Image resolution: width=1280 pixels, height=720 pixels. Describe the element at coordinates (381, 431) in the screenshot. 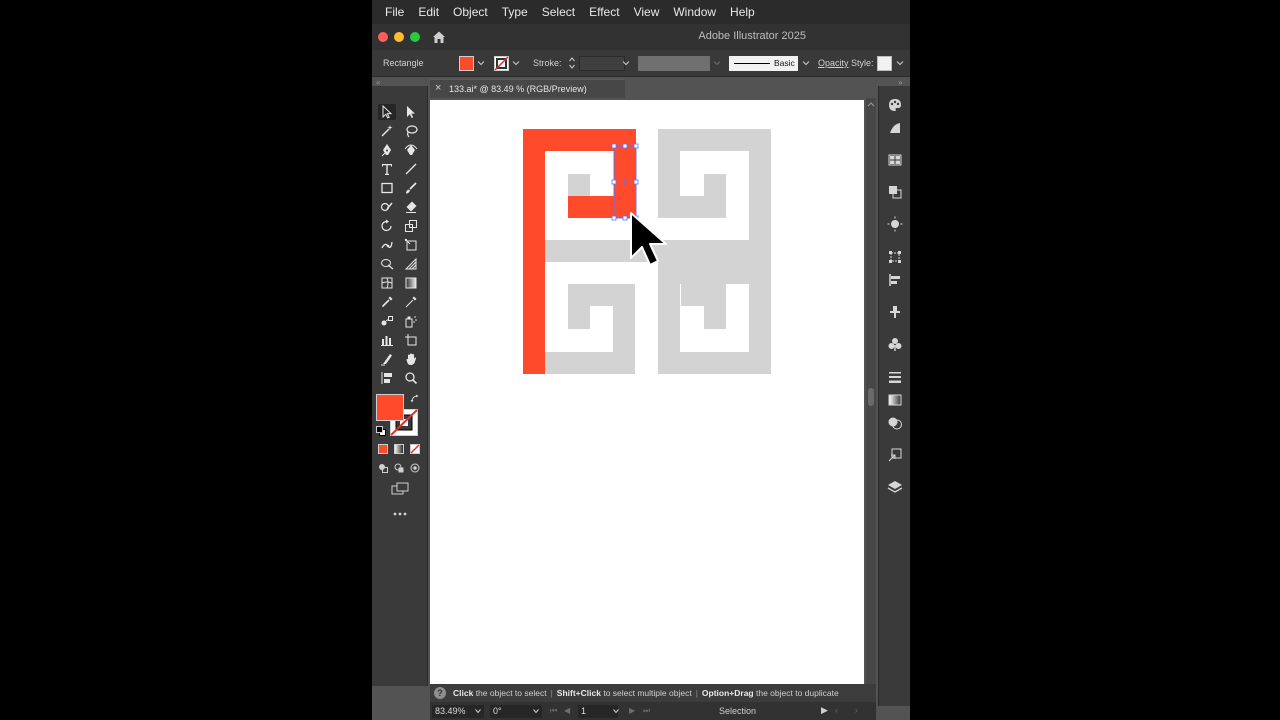

I see `default-fill-stroke-icon` at that location.